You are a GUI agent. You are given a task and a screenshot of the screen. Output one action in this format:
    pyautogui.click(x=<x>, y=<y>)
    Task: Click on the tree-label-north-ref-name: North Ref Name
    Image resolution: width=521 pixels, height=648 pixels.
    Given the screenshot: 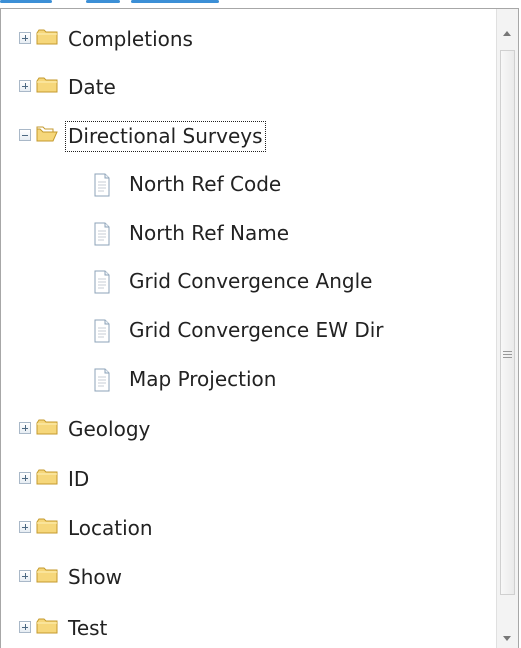 What is the action you would take?
    pyautogui.click(x=209, y=233)
    